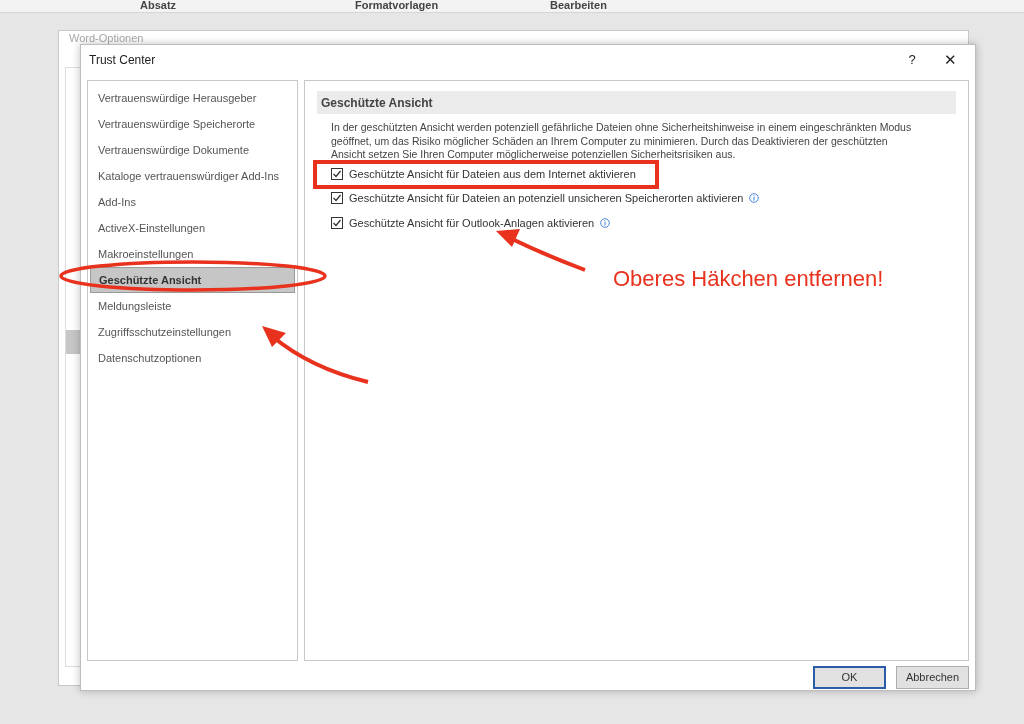 This screenshot has width=1024, height=724. What do you see at coordinates (643, 173) in the screenshot?
I see `checkbox-option: Geschützte Ansicht für Dateien aus dem Internet aktivieren` at bounding box center [643, 173].